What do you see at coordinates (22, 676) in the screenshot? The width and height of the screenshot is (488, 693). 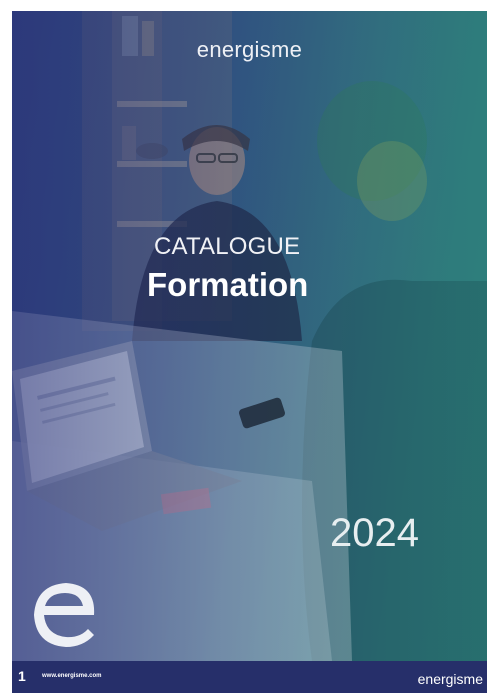 I see `page-number: 1` at bounding box center [22, 676].